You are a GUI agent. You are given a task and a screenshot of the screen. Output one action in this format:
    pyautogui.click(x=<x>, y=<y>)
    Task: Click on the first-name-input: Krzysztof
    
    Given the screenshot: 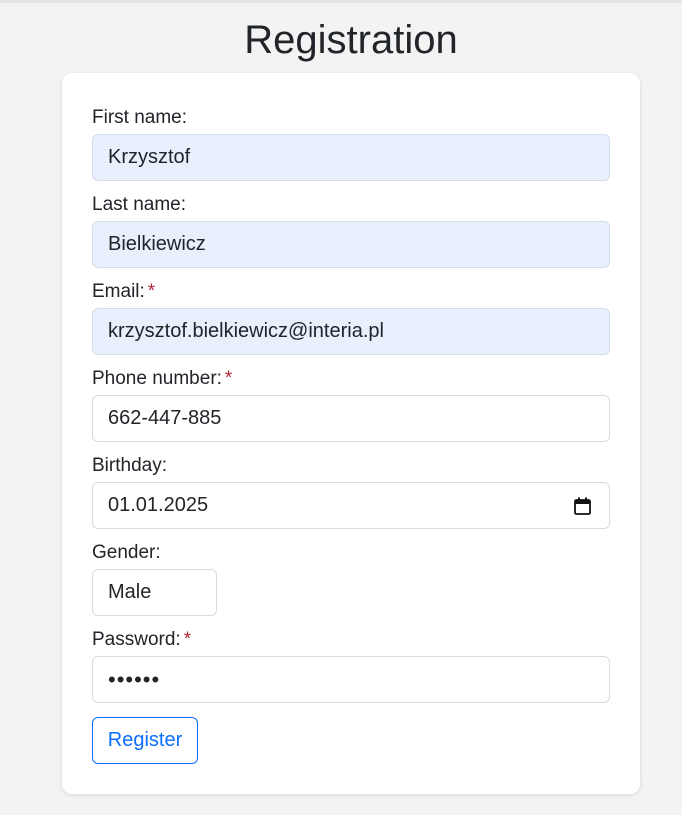 What is the action you would take?
    pyautogui.click(x=351, y=157)
    